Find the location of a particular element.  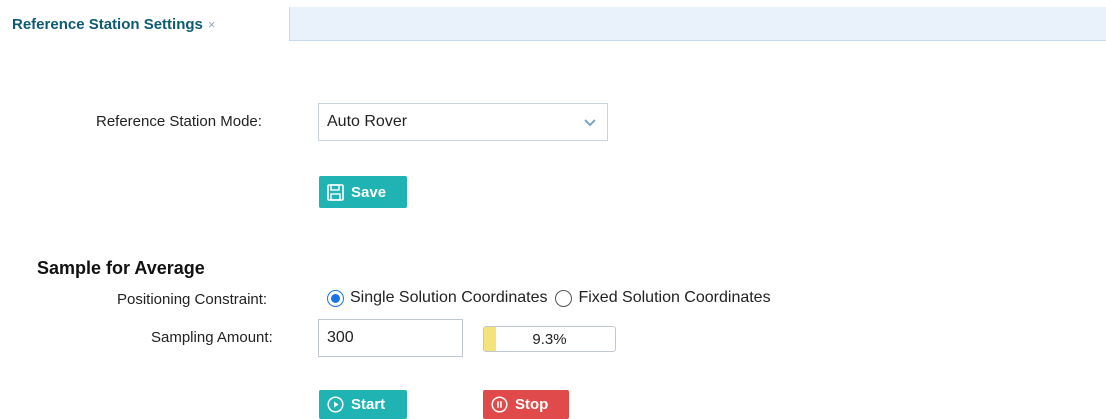

tab-reference-station-settings: Reference Station Settings × is located at coordinates (145, 24).